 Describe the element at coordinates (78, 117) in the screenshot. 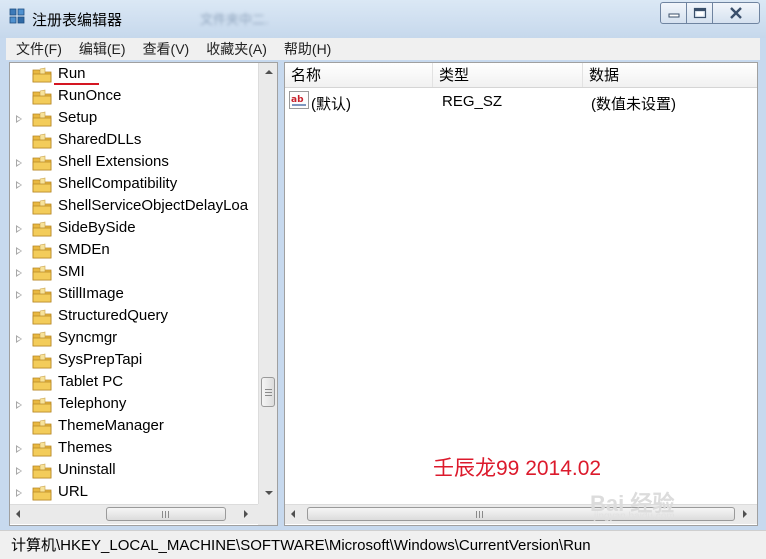

I see `tree-item-label: Setup` at that location.